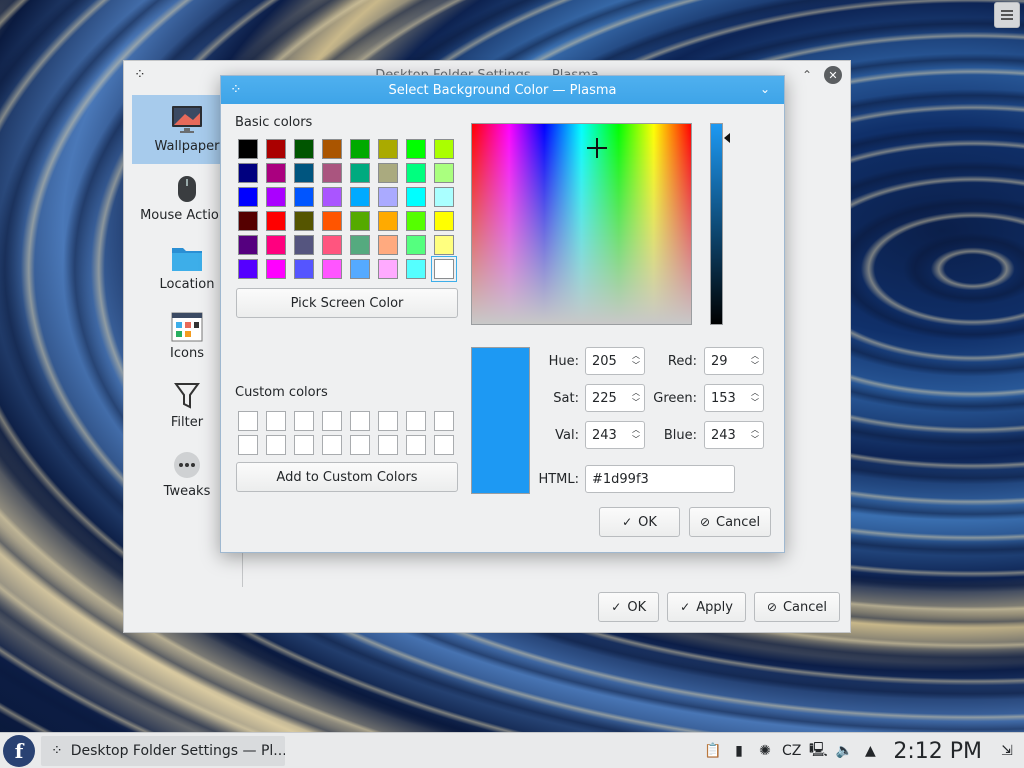 The height and width of the screenshot is (768, 1024). What do you see at coordinates (727, 138) in the screenshot?
I see `value-slider-arrow-icon` at bounding box center [727, 138].